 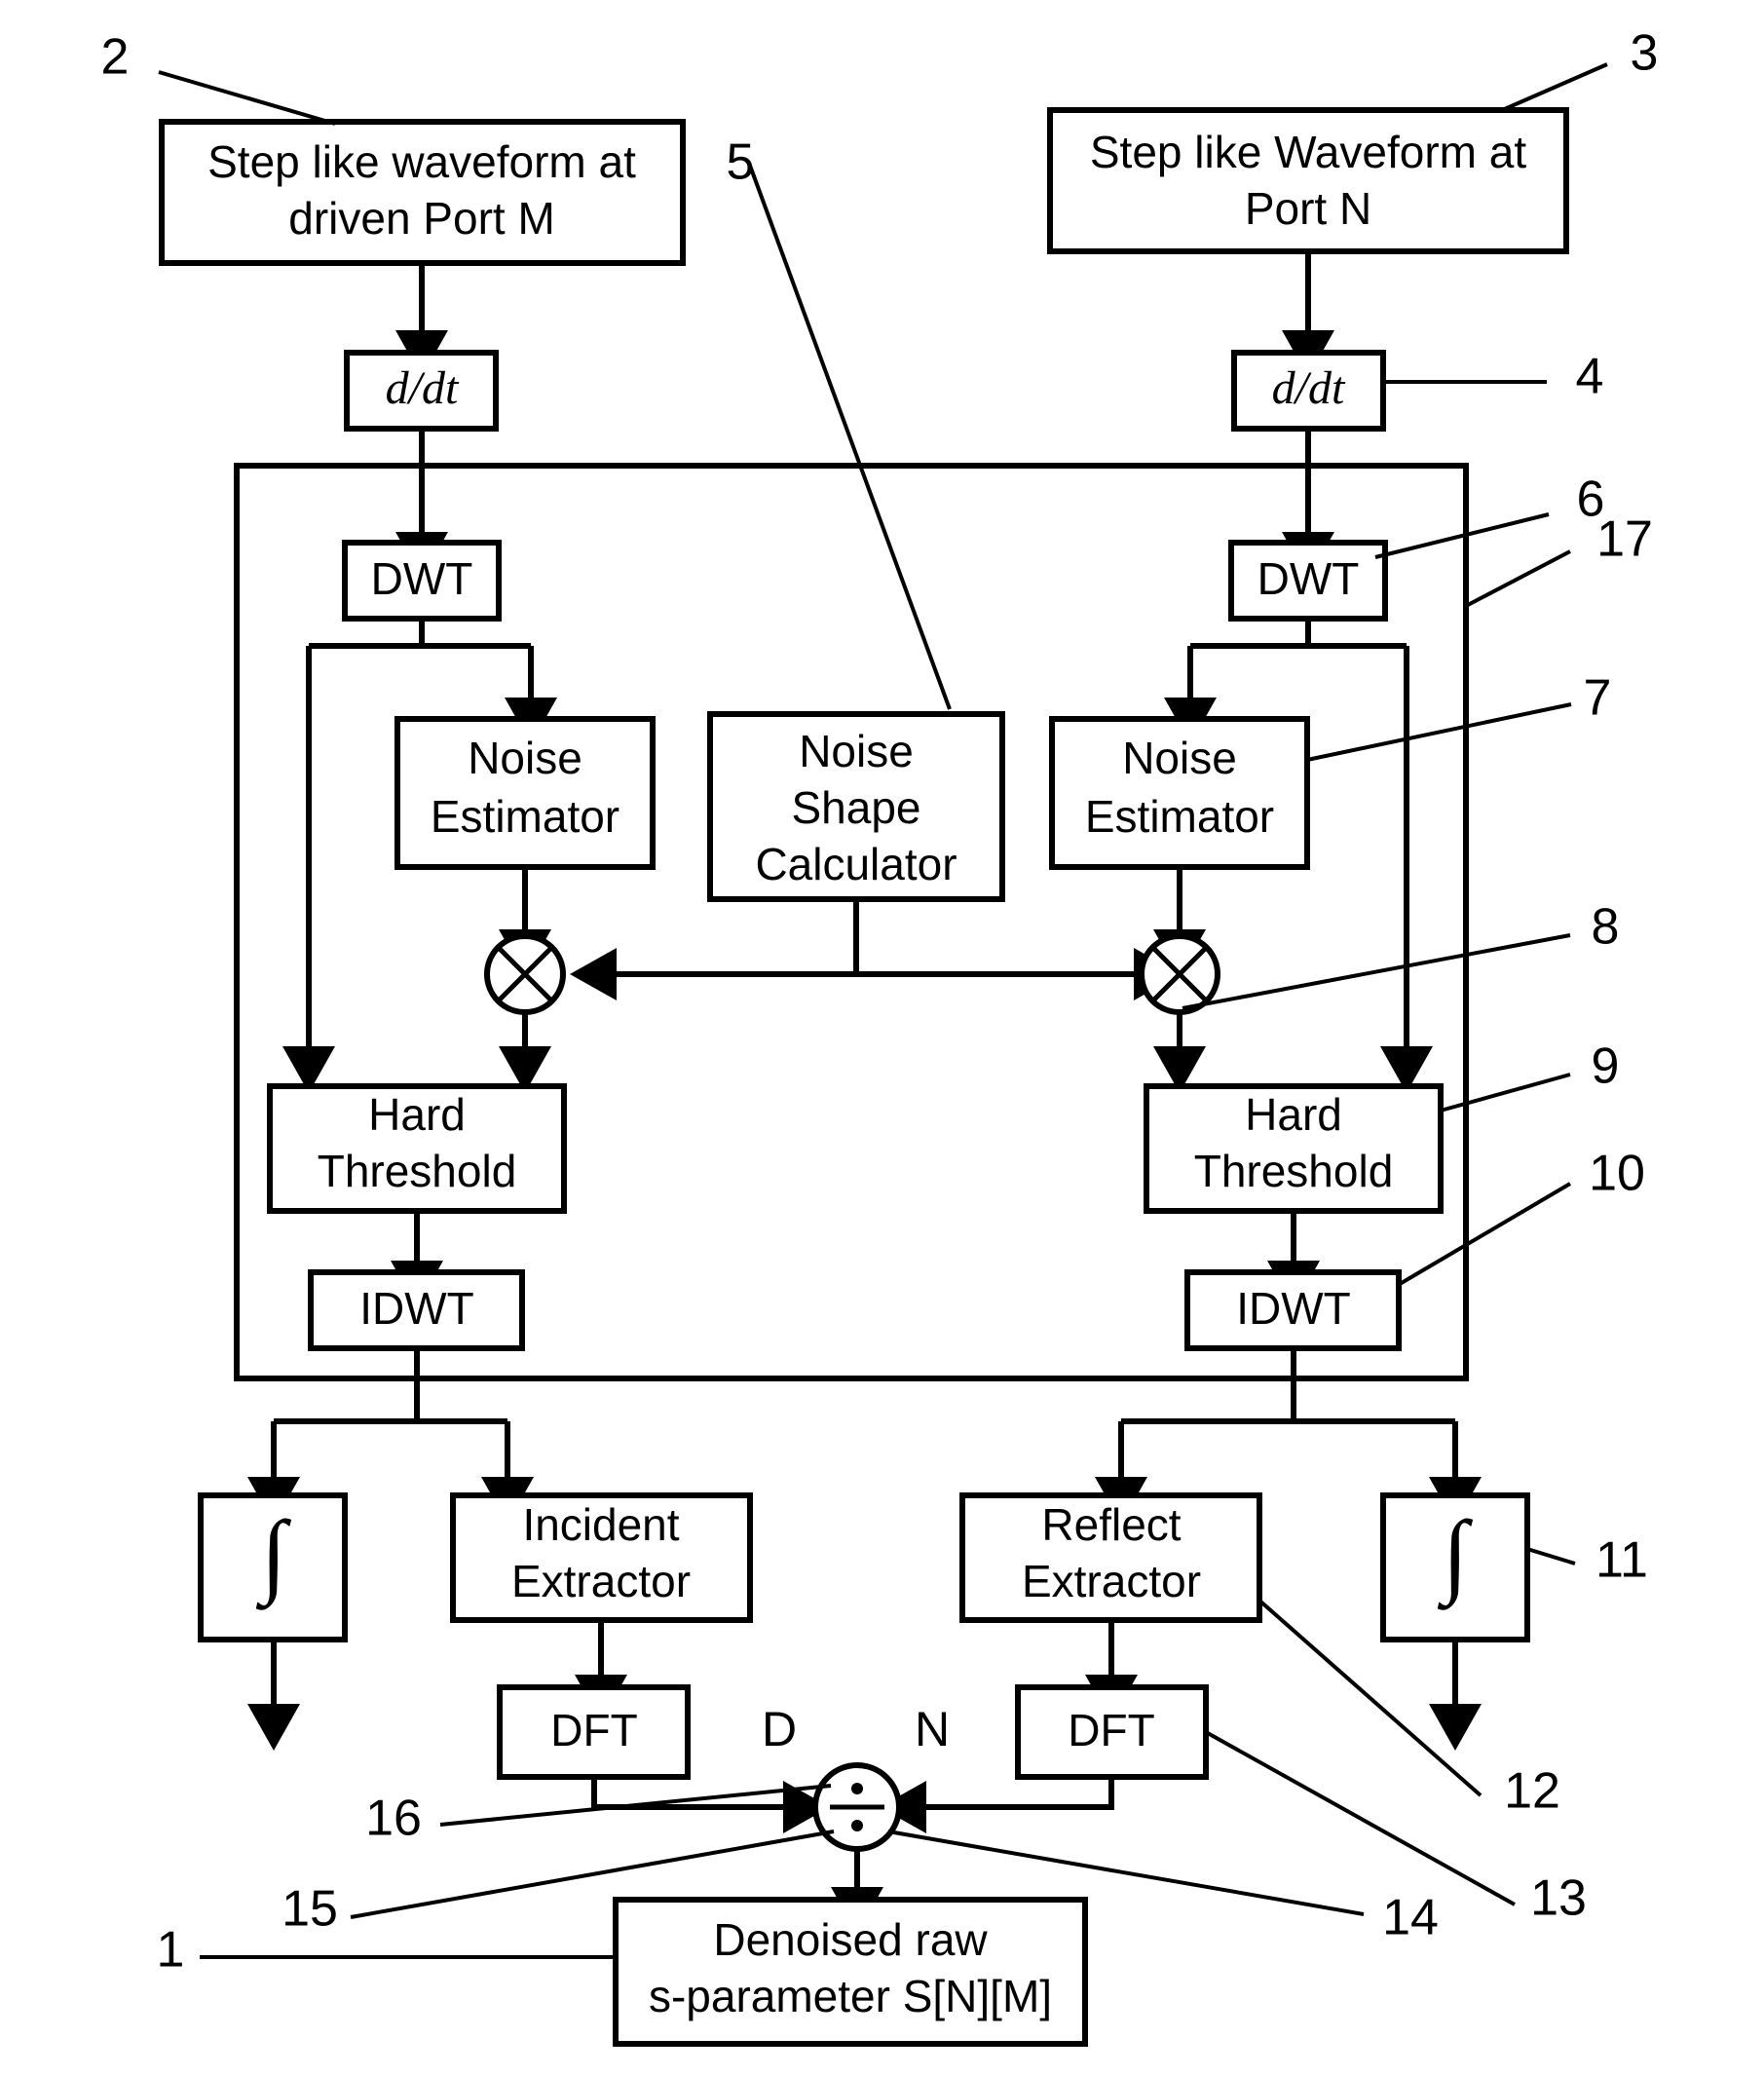 What do you see at coordinates (525, 974) in the screenshot?
I see `operator-multiply-left` at bounding box center [525, 974].